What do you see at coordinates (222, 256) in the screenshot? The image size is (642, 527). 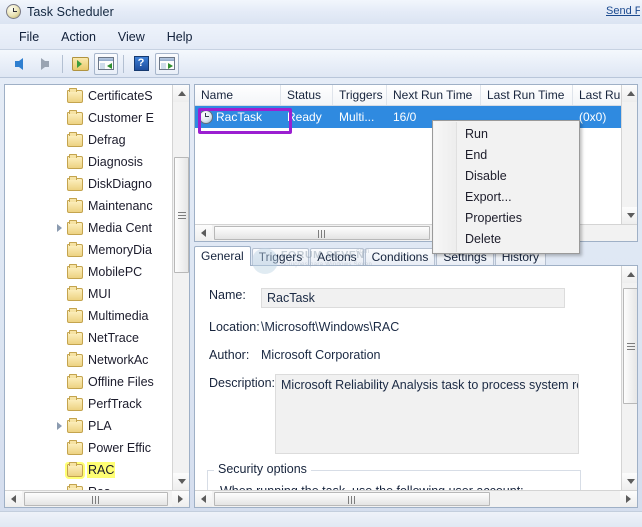 I see `tab-general: General` at bounding box center [222, 256].